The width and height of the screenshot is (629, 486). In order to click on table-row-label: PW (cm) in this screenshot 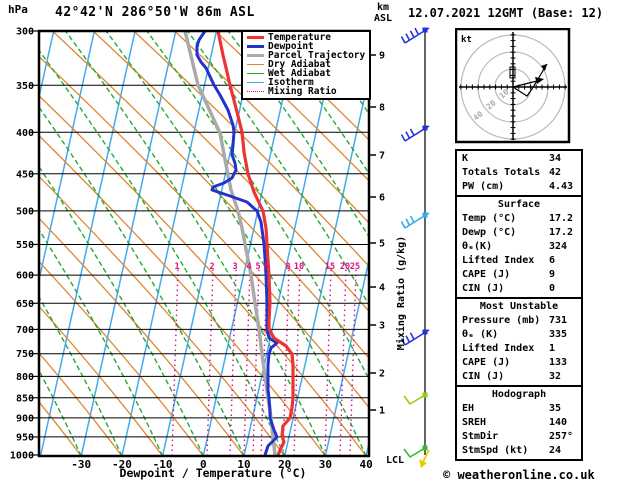, I will do `click(483, 186)`.